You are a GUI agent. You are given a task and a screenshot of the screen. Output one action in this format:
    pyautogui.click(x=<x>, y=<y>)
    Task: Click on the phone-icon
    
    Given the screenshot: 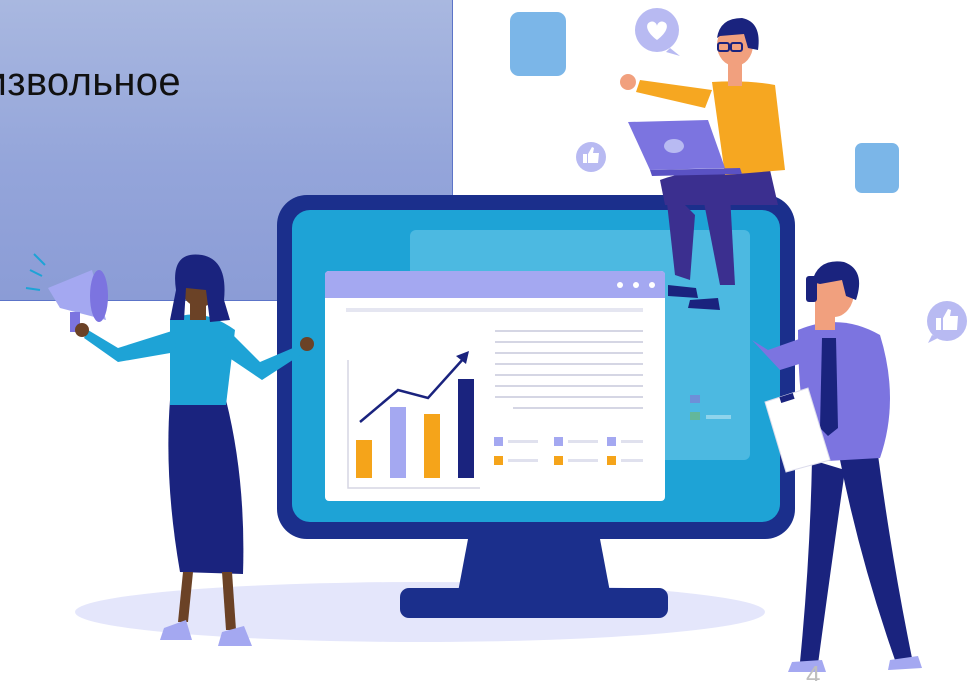 What is the action you would take?
    pyautogui.click(x=811, y=289)
    